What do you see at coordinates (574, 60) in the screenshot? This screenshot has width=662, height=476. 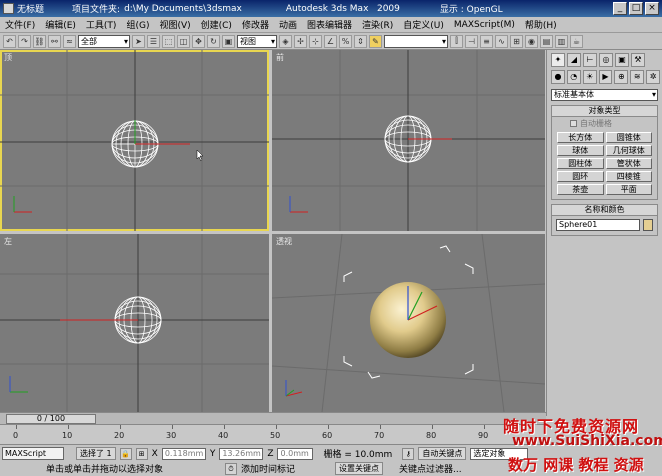 I see `modify-tab-icon: ◢` at bounding box center [574, 60].